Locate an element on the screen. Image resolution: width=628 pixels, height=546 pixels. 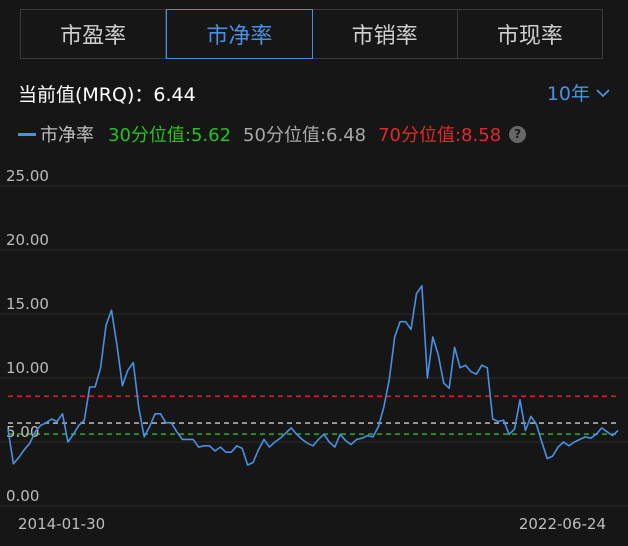
tab-pcf-ratio: 市现率 is located at coordinates (530, 34).